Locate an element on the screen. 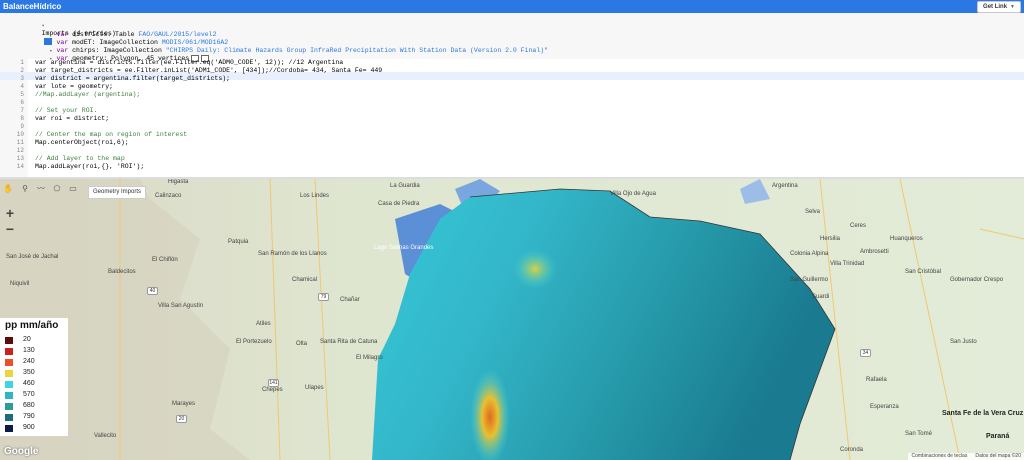 Image resolution: width=1024 pixels, height=460 pixels. place-label: Baldecitos is located at coordinates (122, 272).